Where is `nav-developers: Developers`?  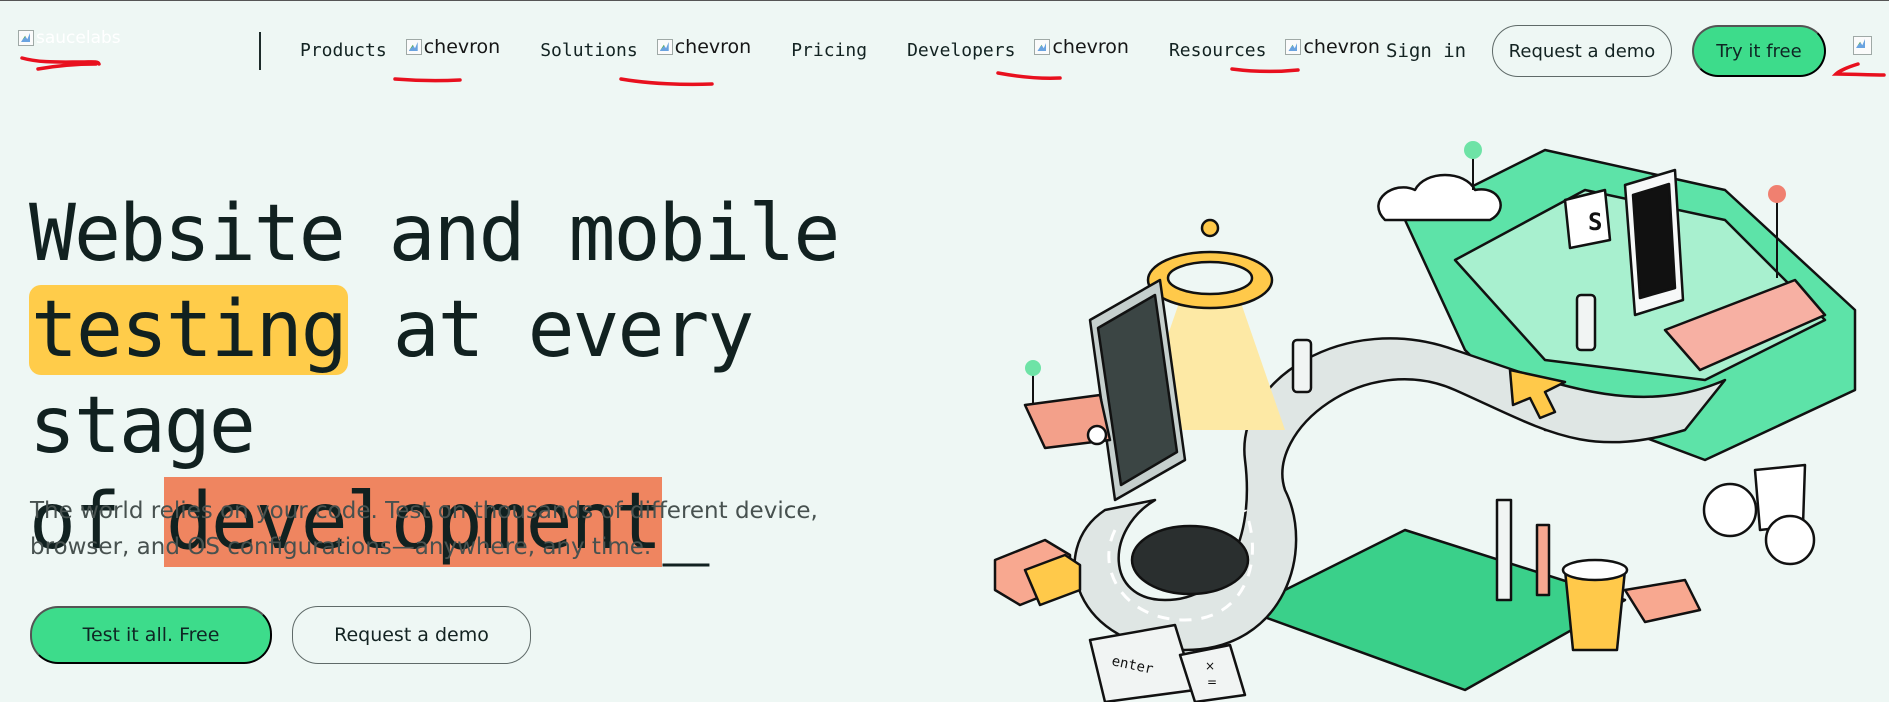 nav-developers: Developers is located at coordinates (961, 50).